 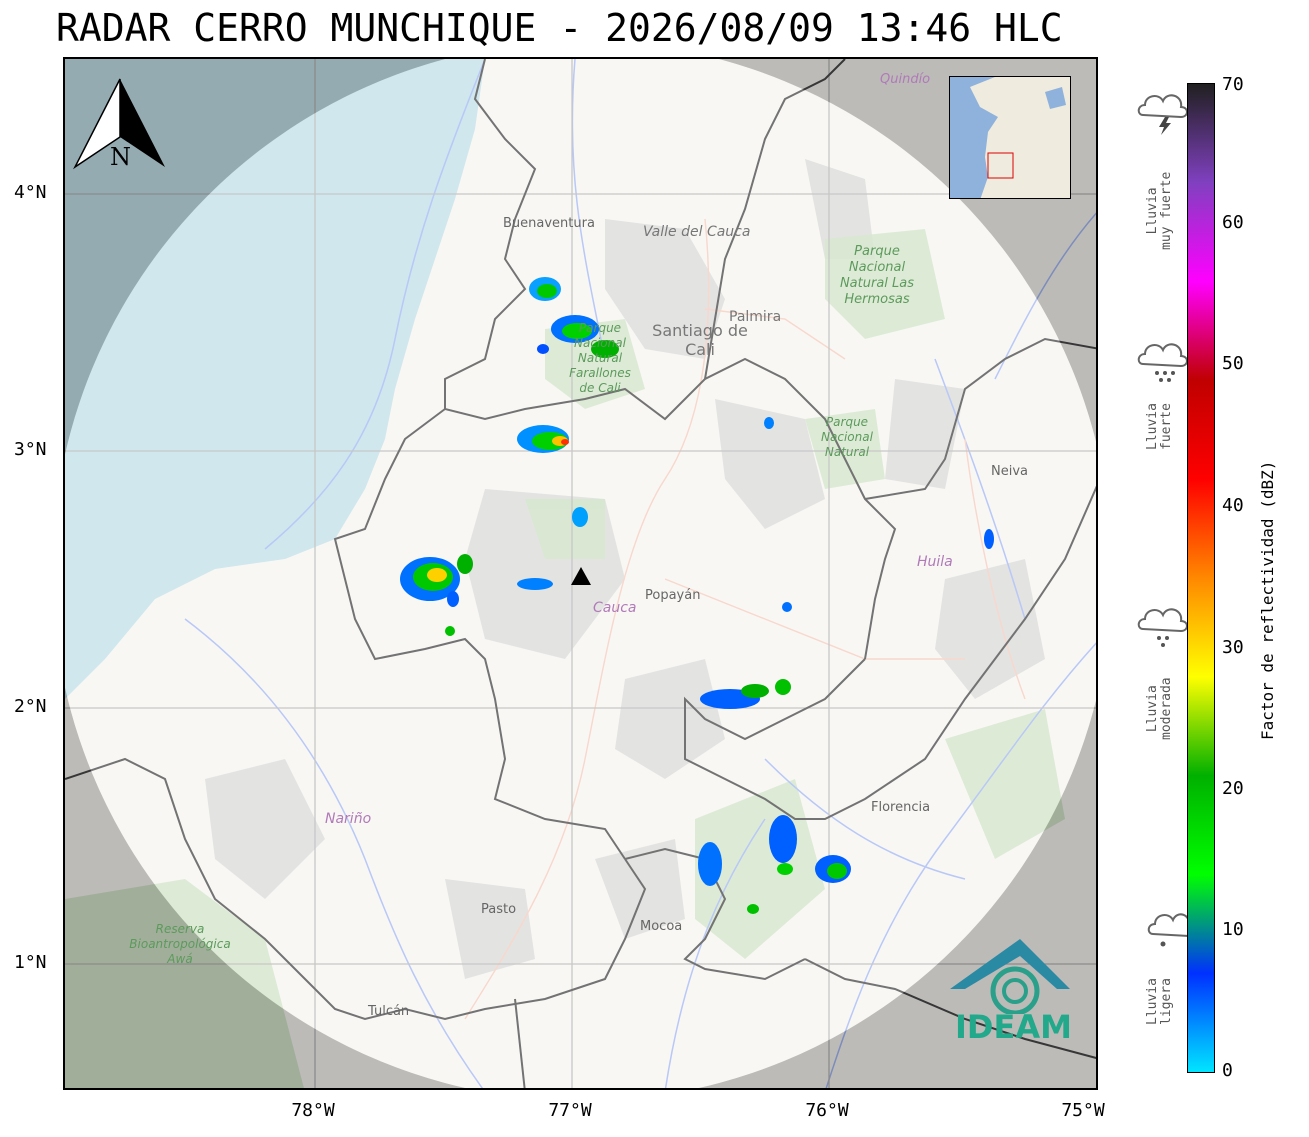 I want to click on colorbar-tick-60: 60, so click(x=1233, y=222).